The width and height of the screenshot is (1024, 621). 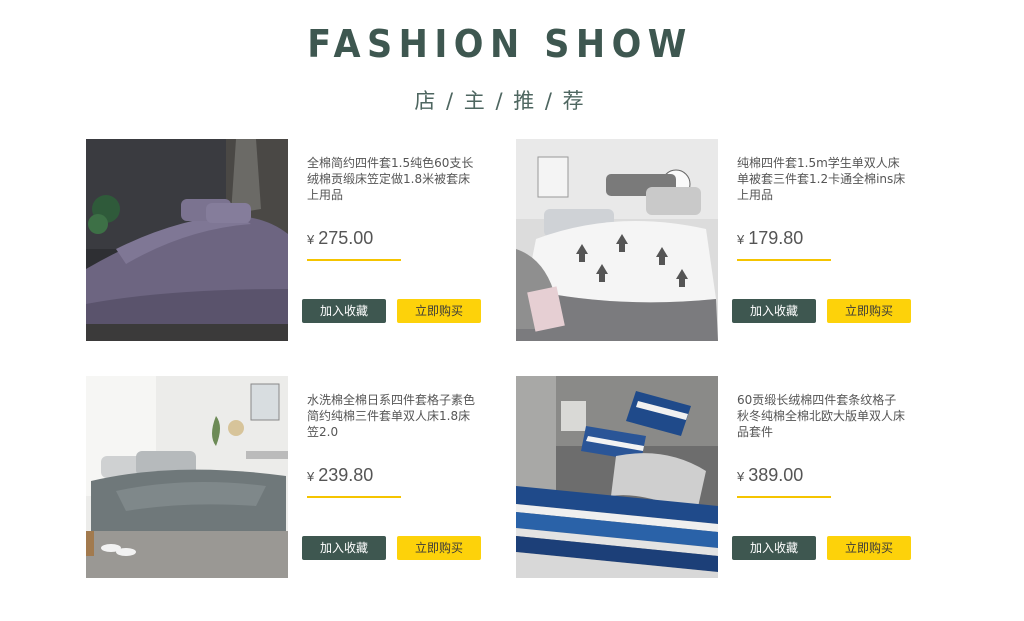 What do you see at coordinates (500, 101) in the screenshot?
I see `page-subtitle: 店 / 主 / 推 / 荐` at bounding box center [500, 101].